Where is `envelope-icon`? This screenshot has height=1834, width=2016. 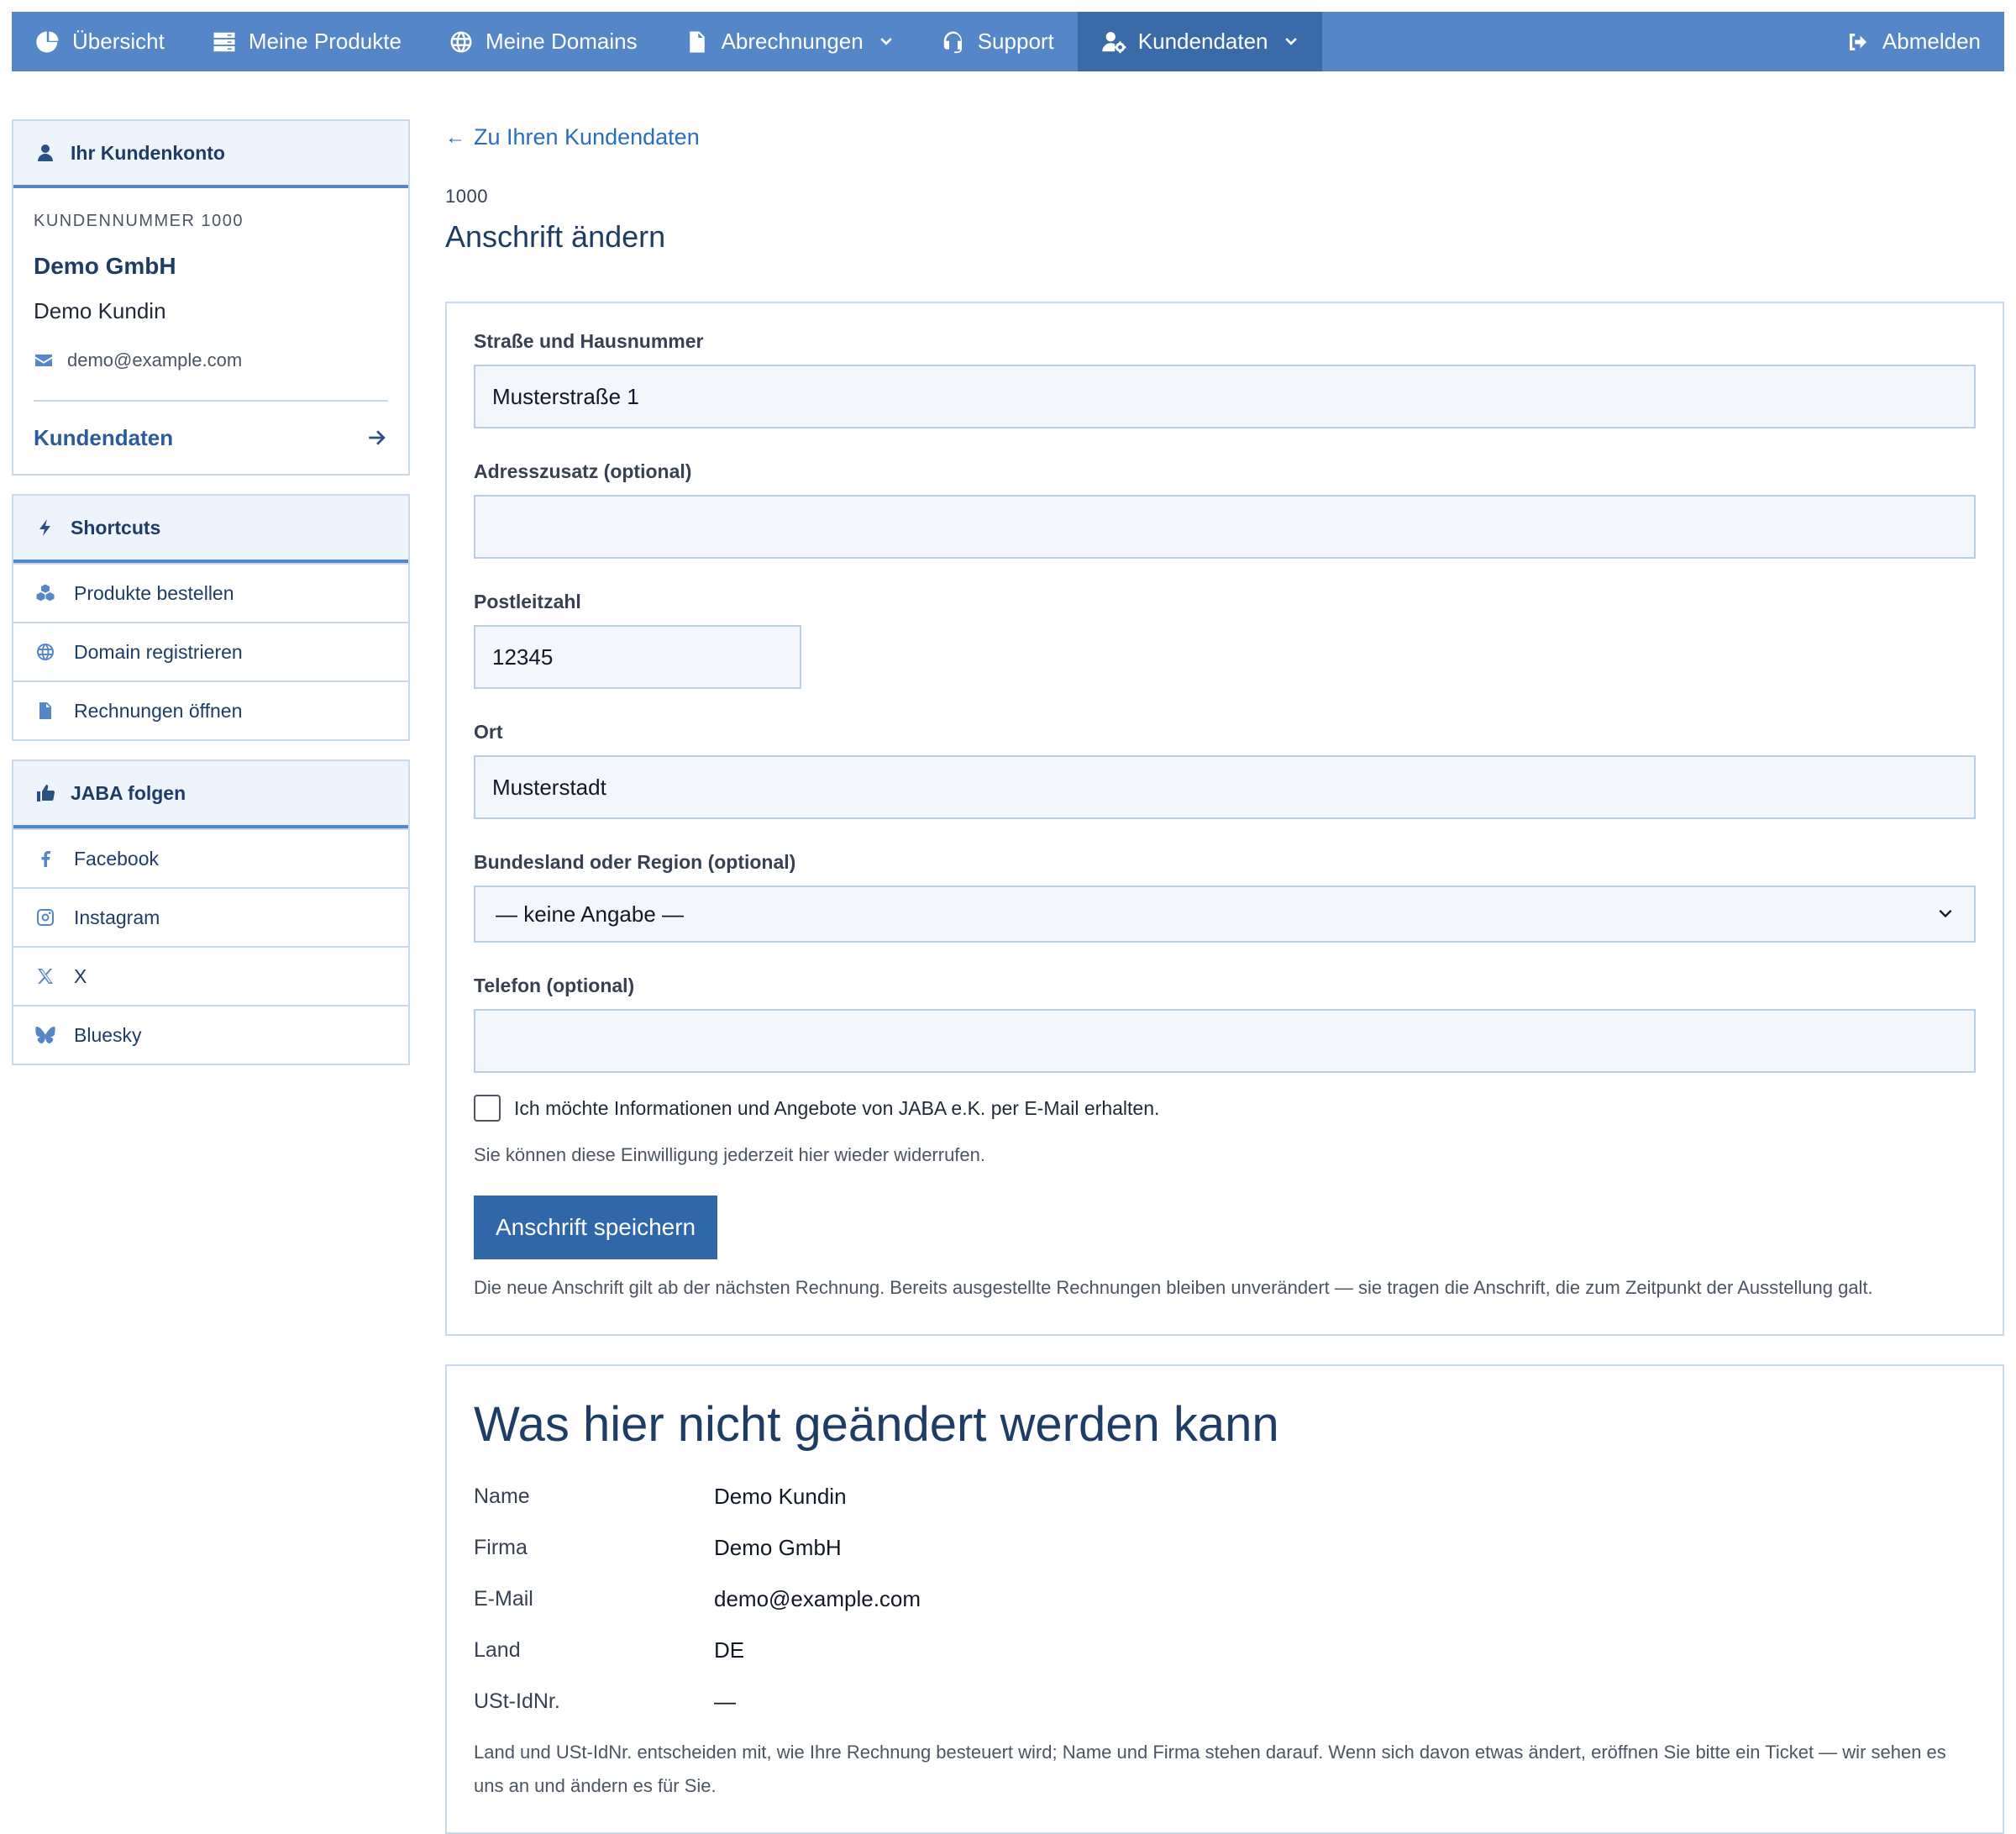 envelope-icon is located at coordinates (43, 360).